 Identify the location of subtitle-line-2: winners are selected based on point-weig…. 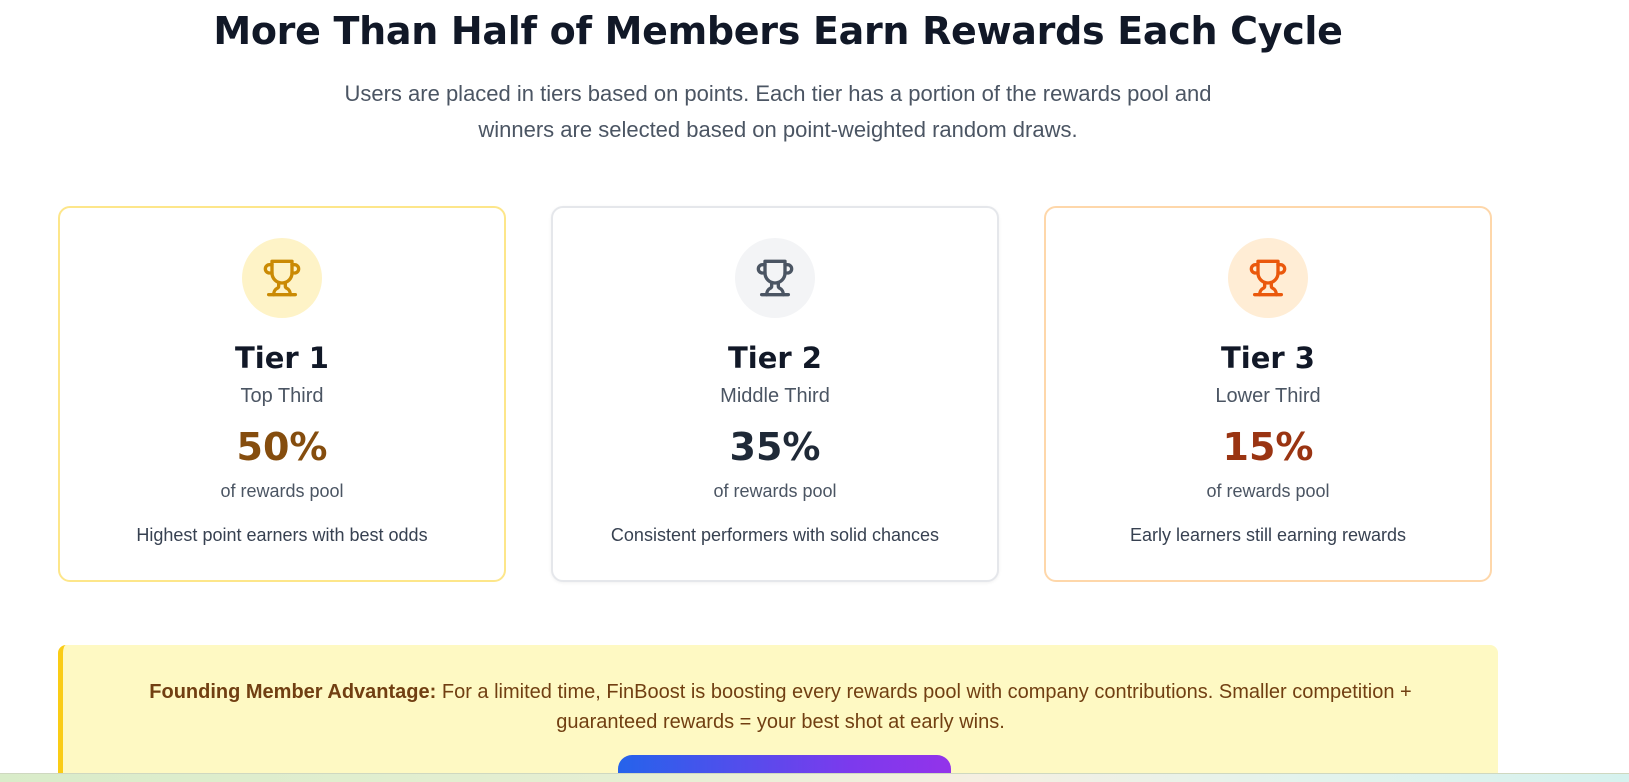
(778, 129).